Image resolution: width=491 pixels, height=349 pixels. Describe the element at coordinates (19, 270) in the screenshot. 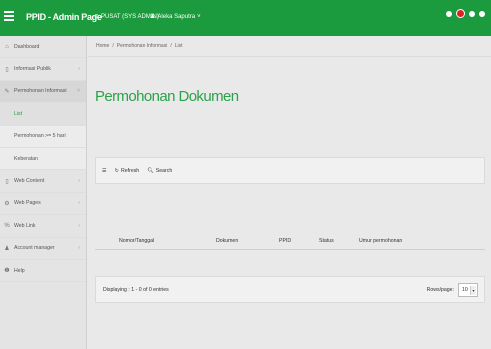

I see `sidebar-item-label: Help` at that location.